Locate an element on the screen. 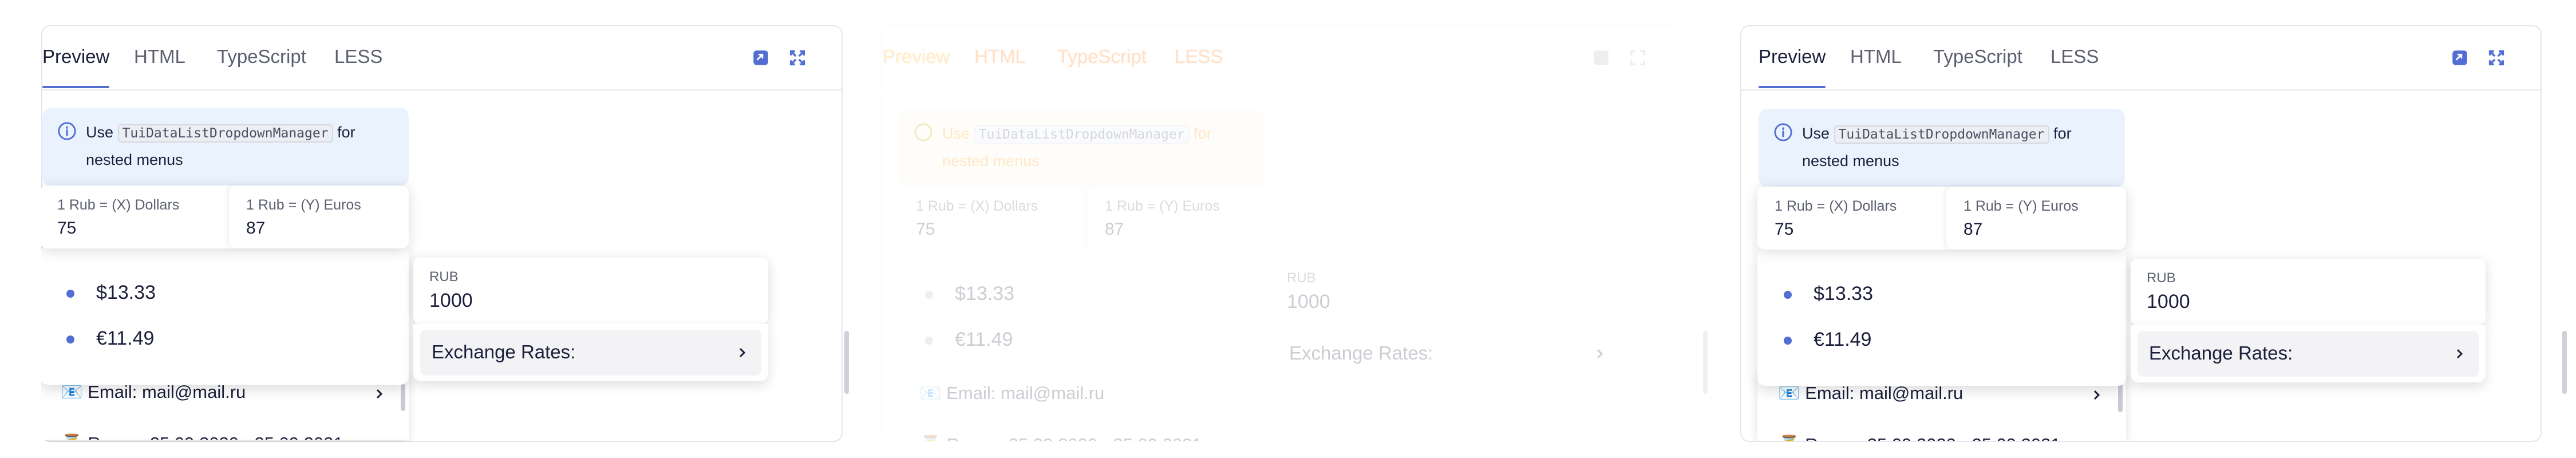 Image resolution: width=2576 pixels, height=458 pixels. menu-item-email: 📧 Email: mail@mail.ru is located at coordinates (1076, 395).